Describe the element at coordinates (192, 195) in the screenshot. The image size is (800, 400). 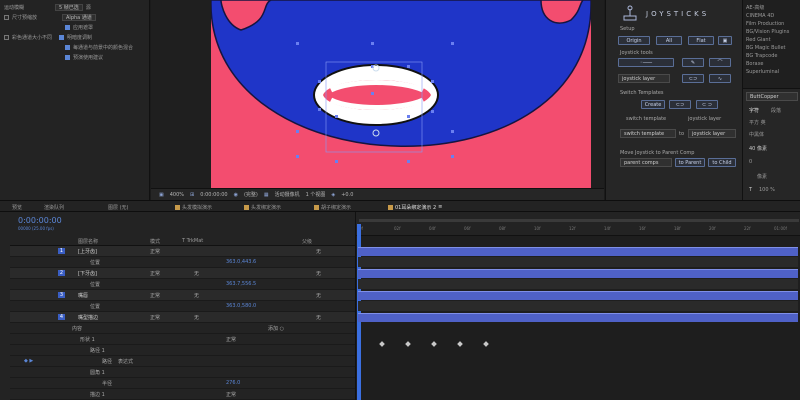
I see `grid-icon: ⊞` at that location.